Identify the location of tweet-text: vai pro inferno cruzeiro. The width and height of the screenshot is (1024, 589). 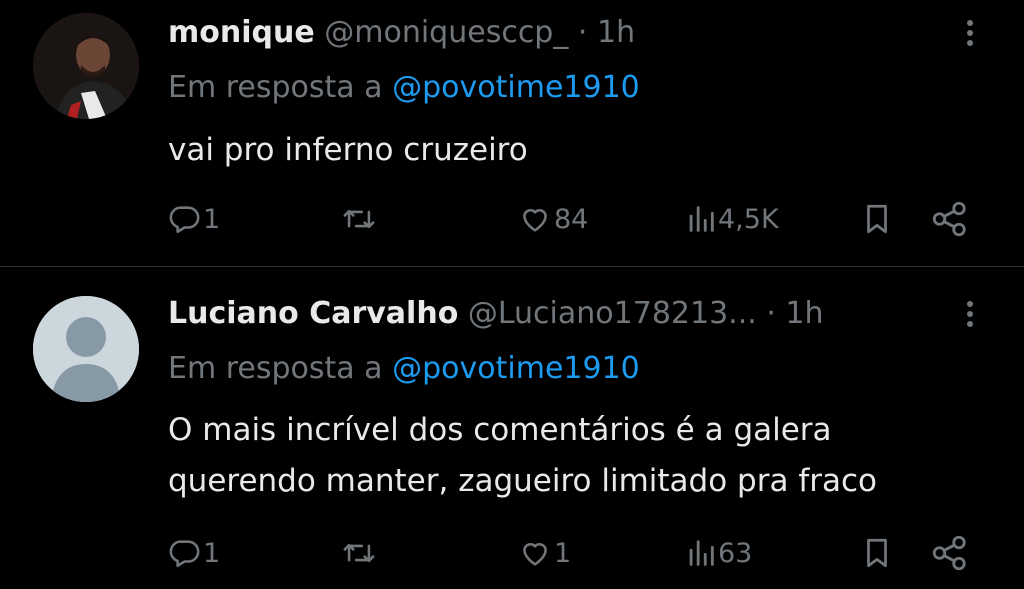
(348, 150).